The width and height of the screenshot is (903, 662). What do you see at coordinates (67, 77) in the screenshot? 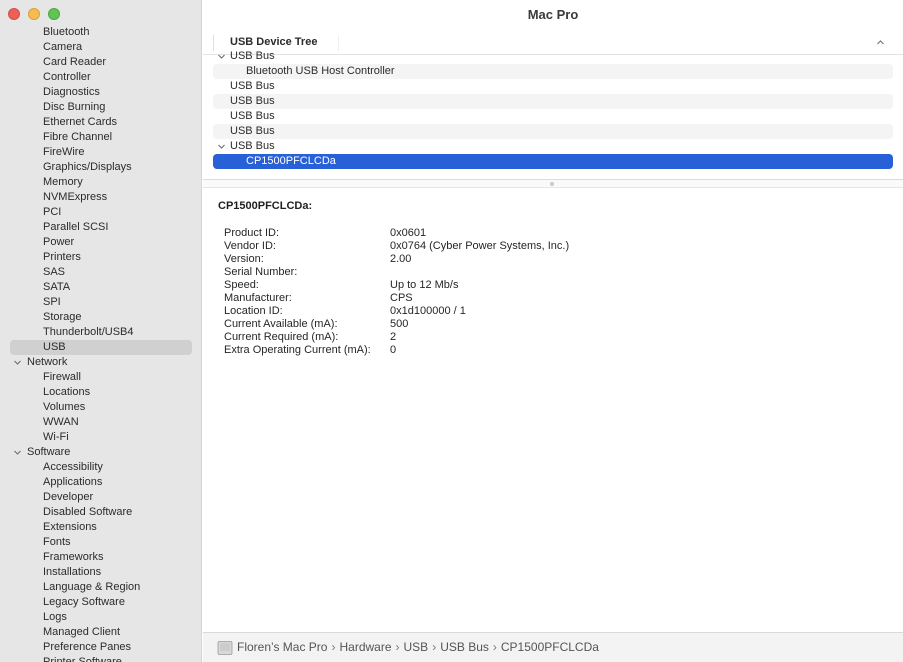
I see `sidebar-item-label: Controller` at bounding box center [67, 77].